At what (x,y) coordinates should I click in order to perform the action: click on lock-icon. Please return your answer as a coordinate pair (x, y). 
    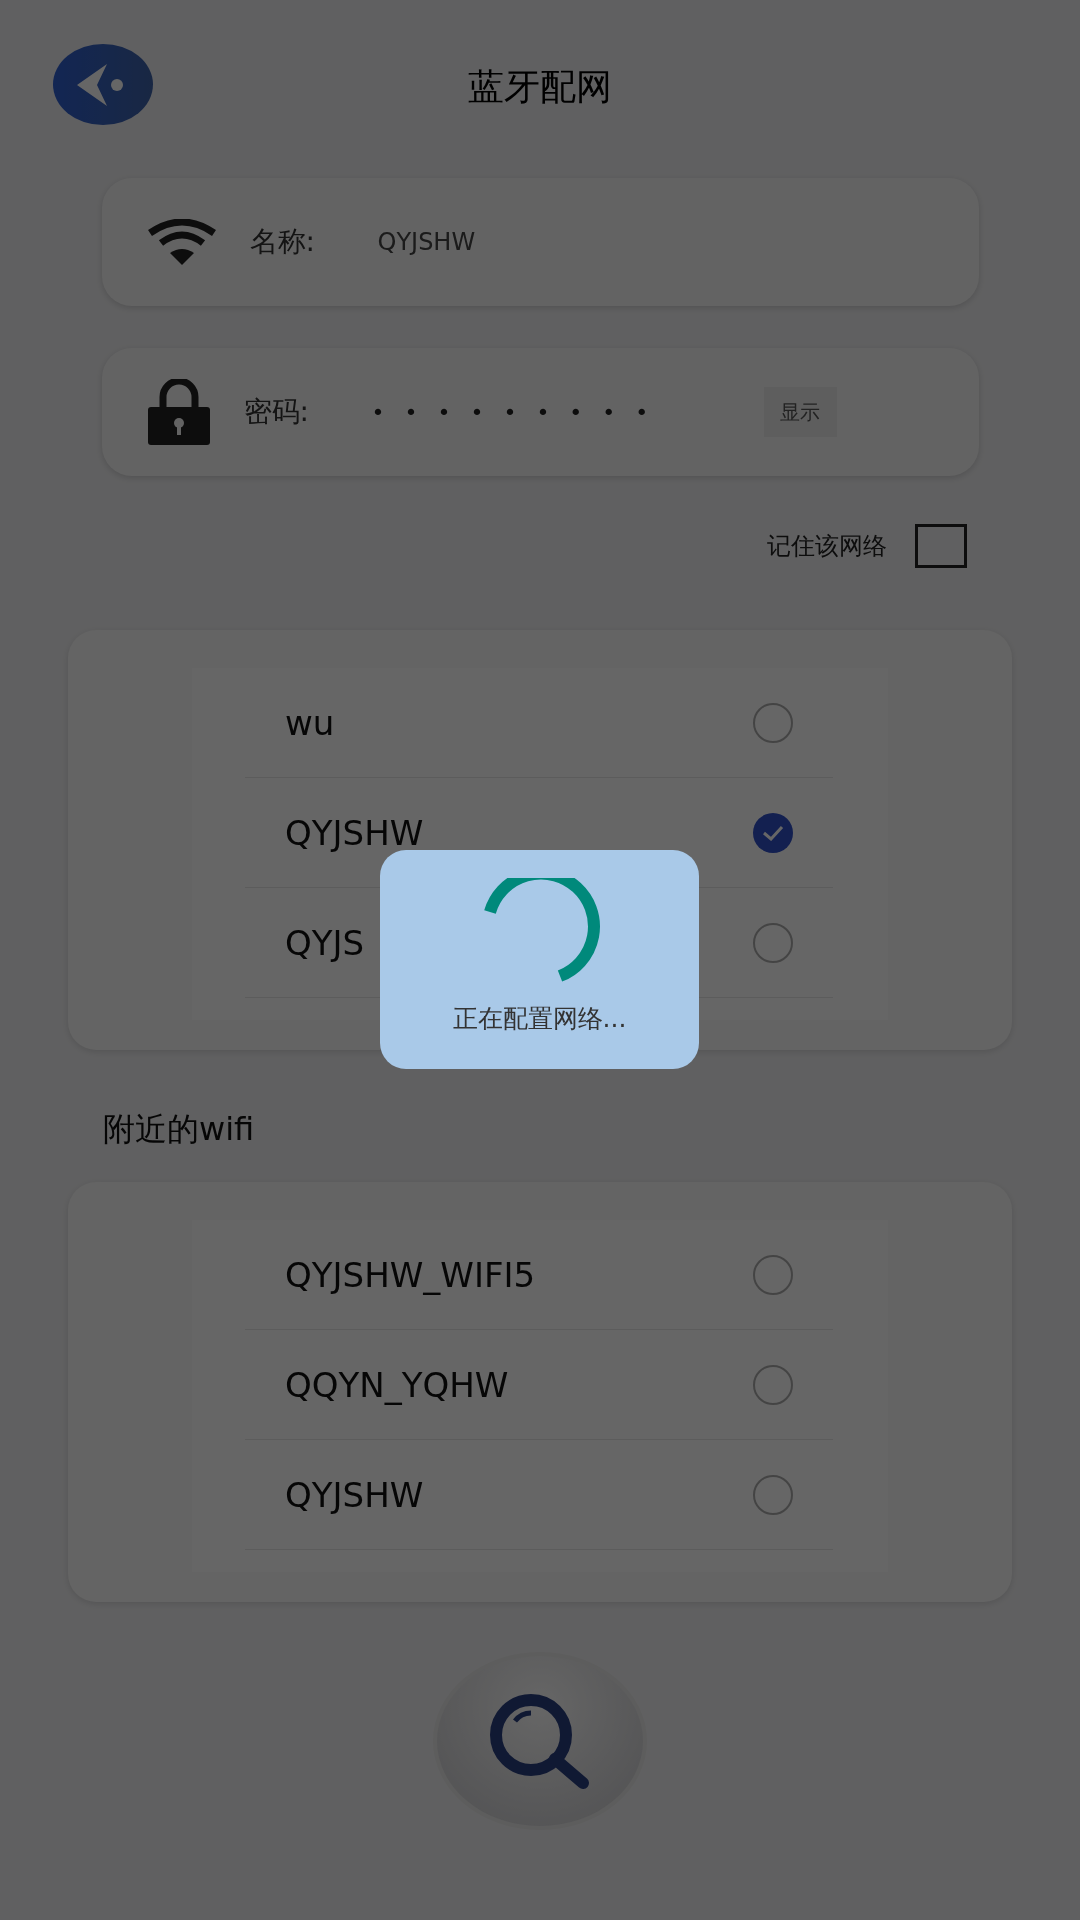
    Looking at the image, I should click on (178, 412).